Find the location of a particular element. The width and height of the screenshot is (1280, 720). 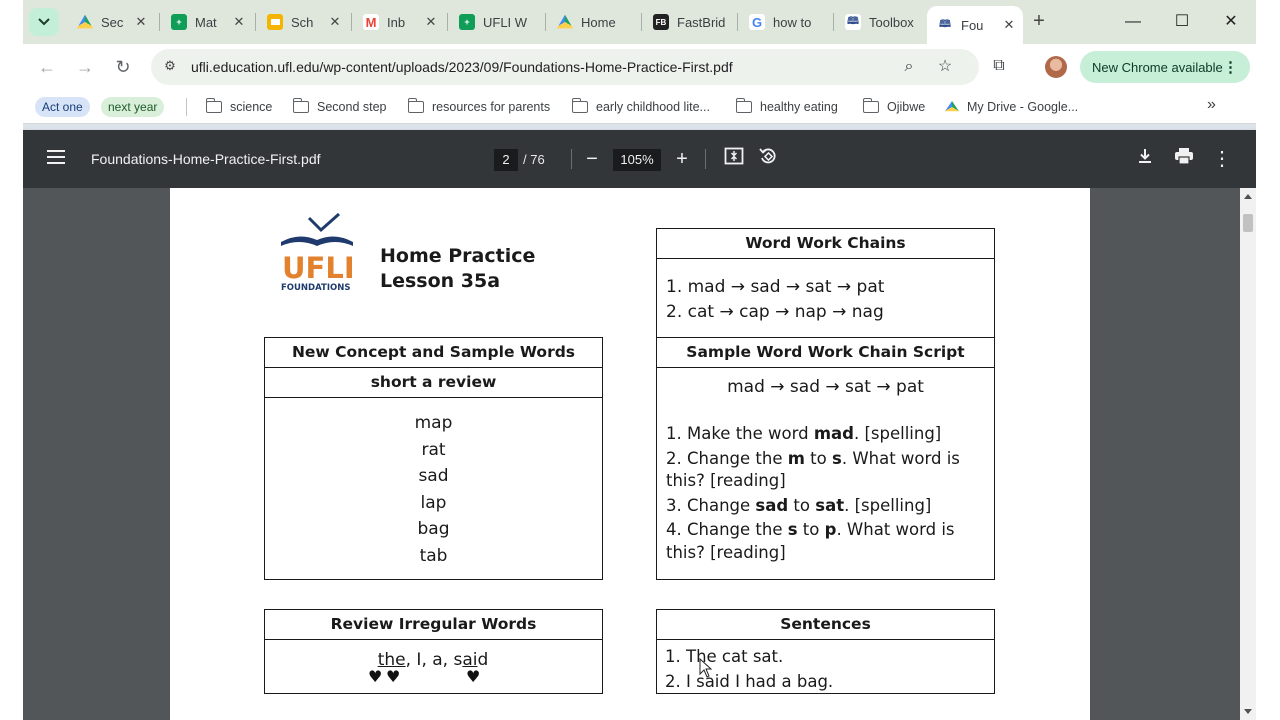

minimize-button: — is located at coordinates (1133, 22).